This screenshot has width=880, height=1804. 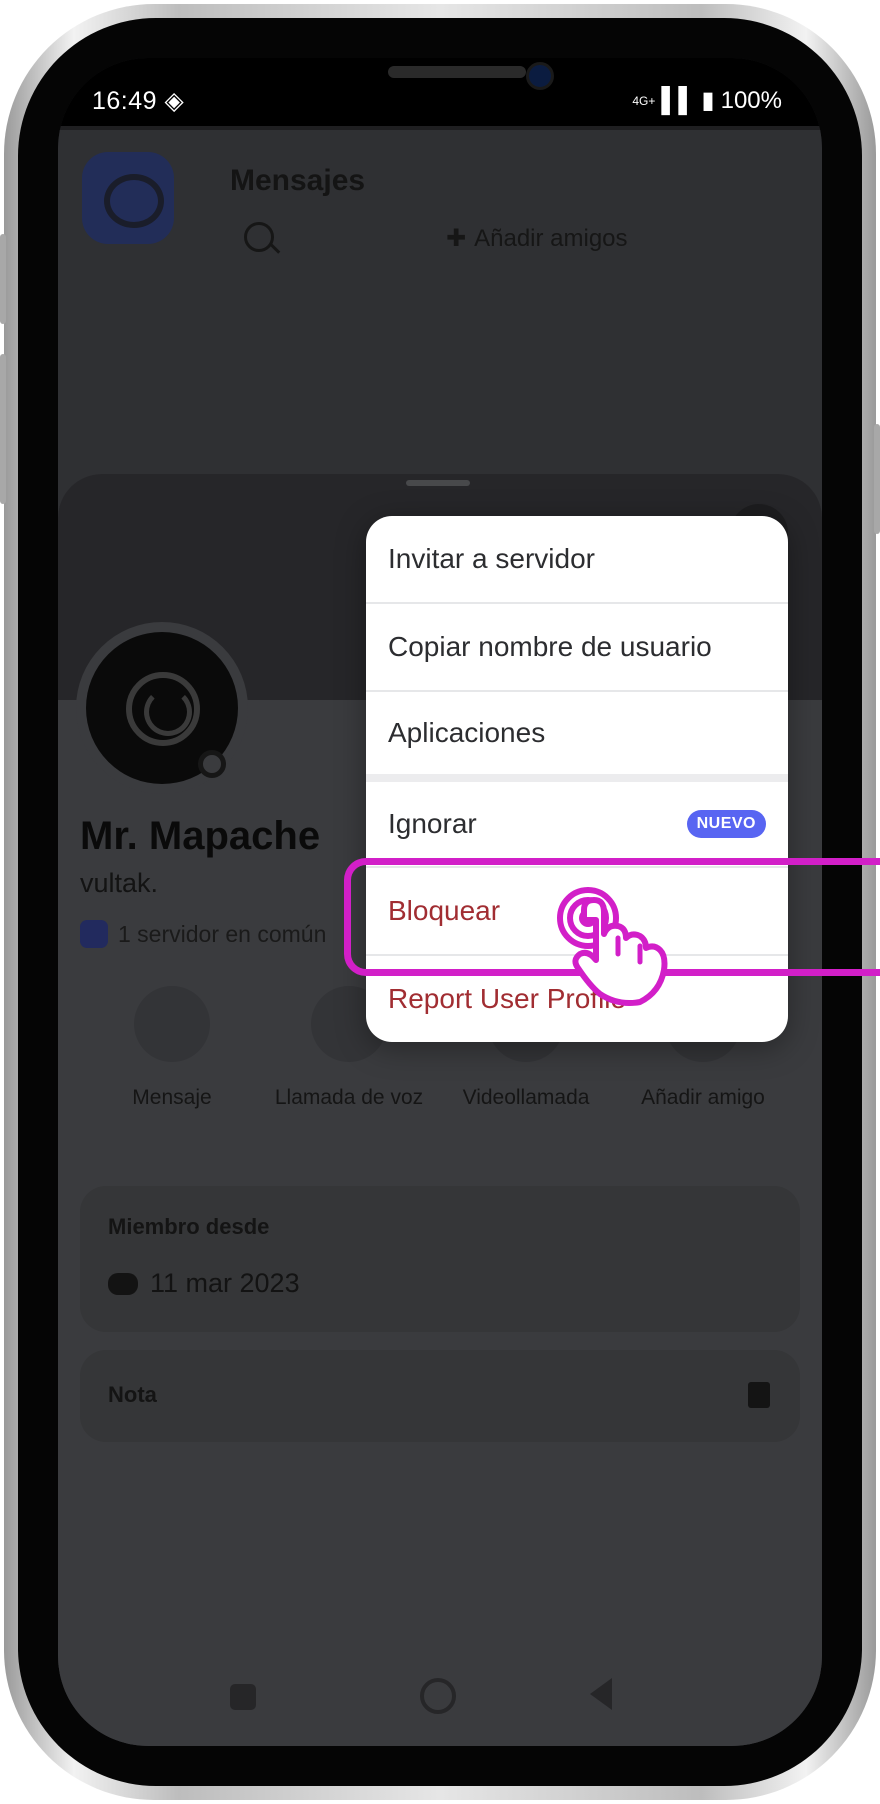 I want to click on menu-item-invite-to-server: Invitar a servidor, so click(x=577, y=559).